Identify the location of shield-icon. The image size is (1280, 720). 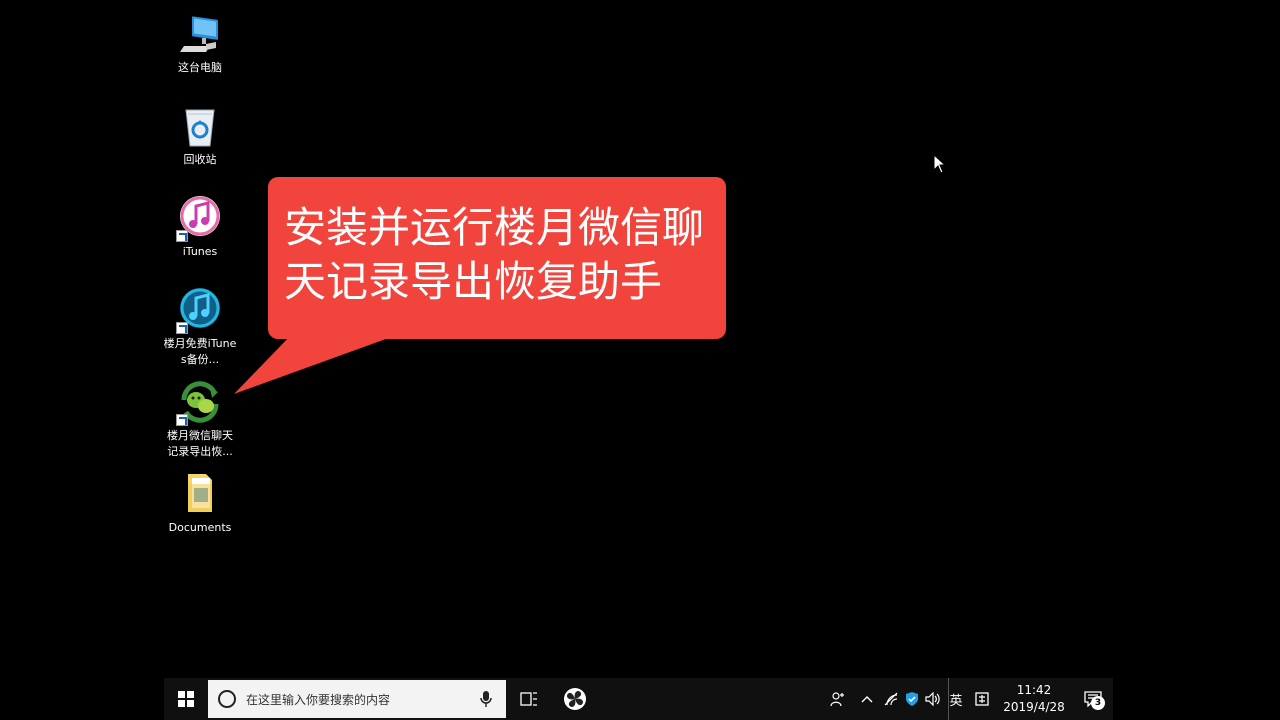
(912, 699).